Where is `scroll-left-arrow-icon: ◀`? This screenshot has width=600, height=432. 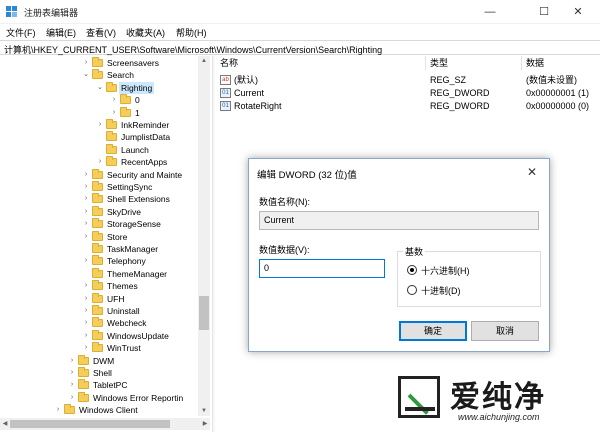
scroll-left-arrow-icon: ◀ is located at coordinates (5, 424).